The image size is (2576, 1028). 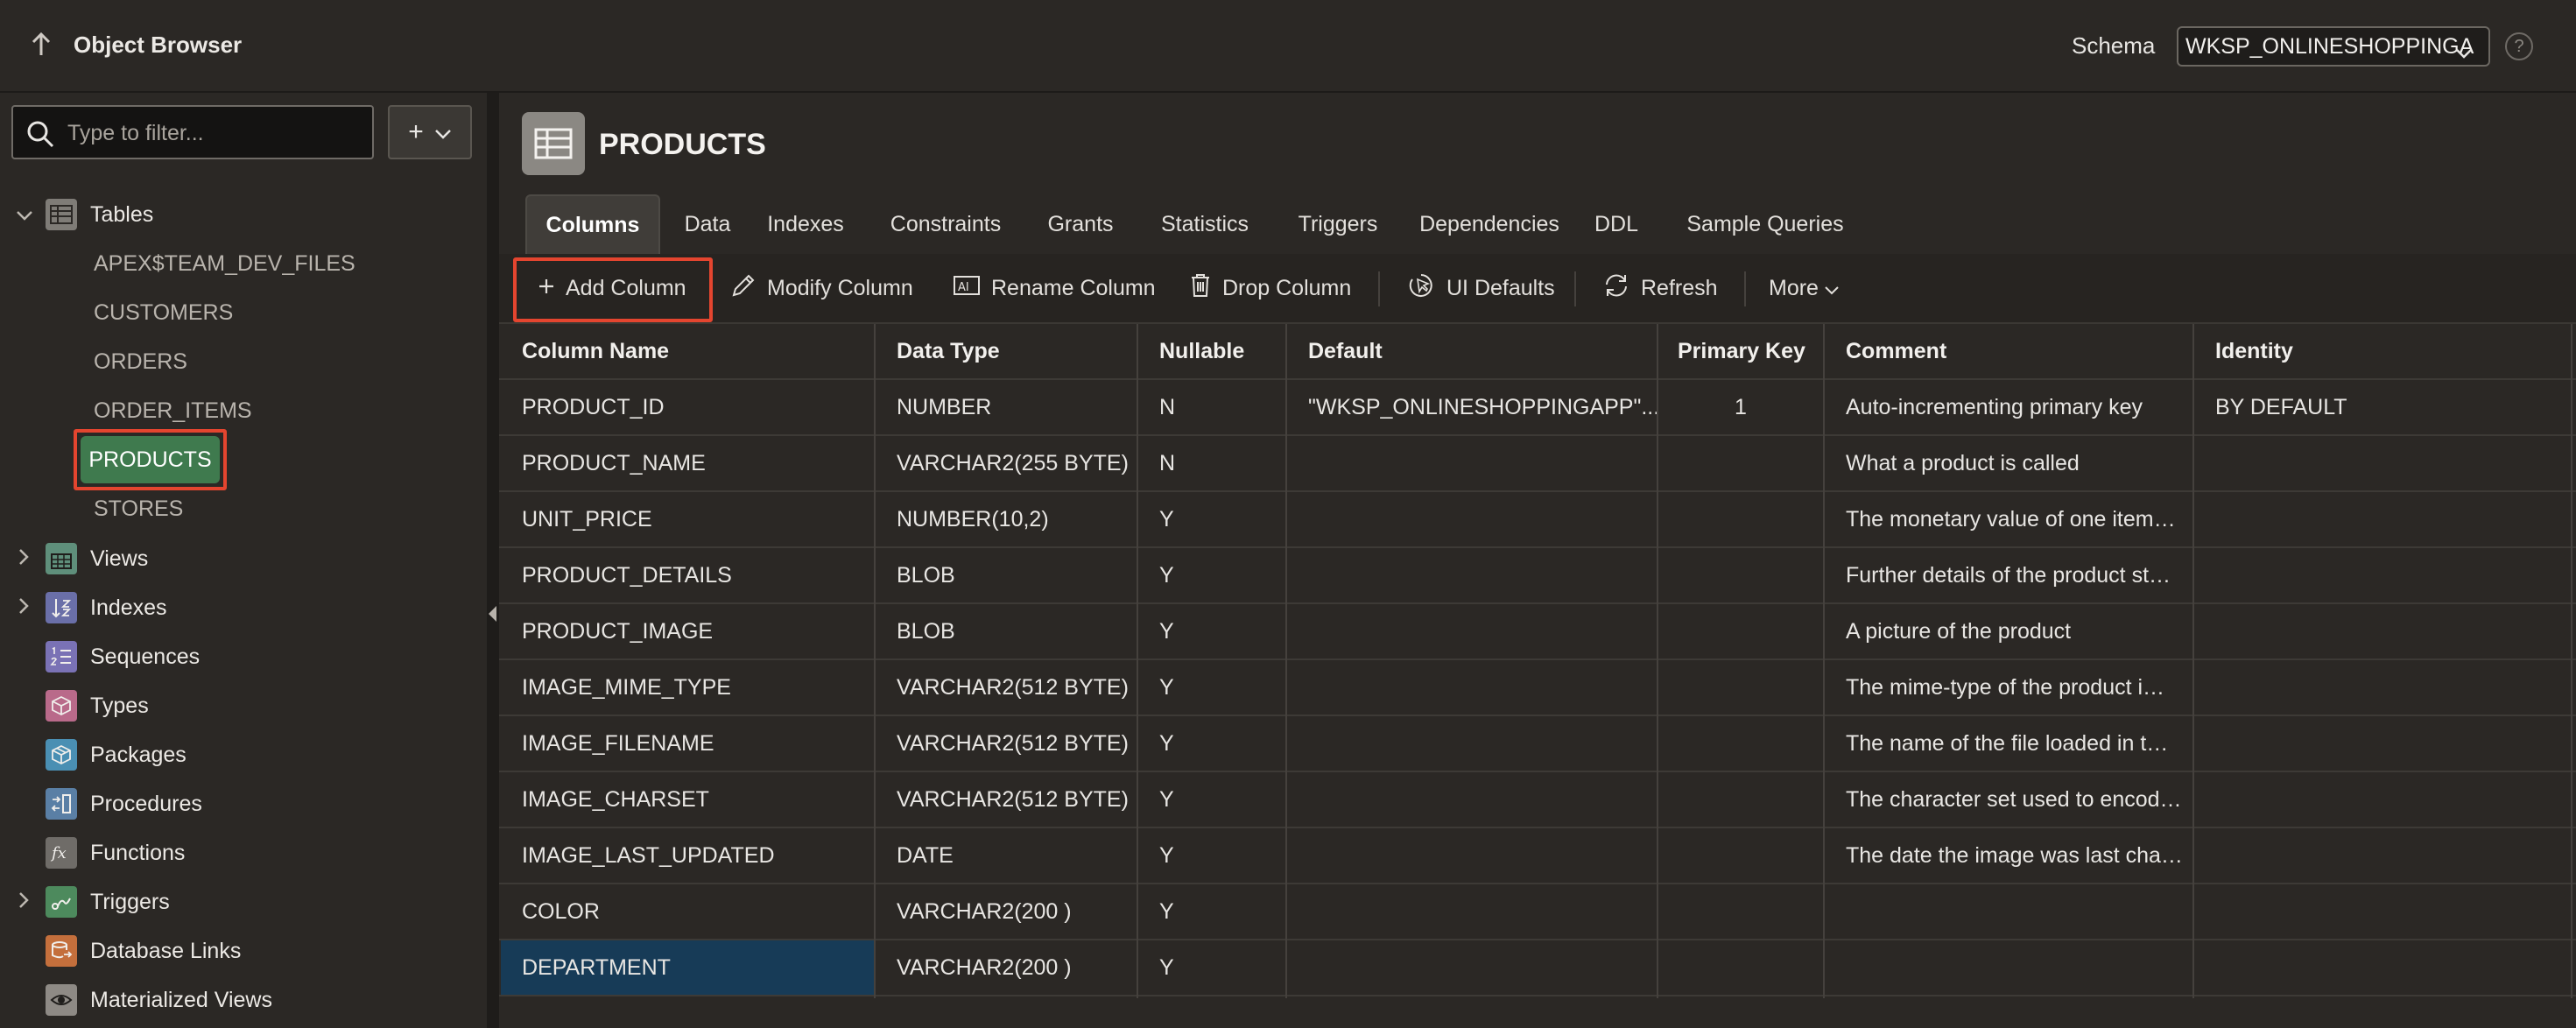 What do you see at coordinates (1006, 855) in the screenshot?
I see `cell-data-type: DATE` at bounding box center [1006, 855].